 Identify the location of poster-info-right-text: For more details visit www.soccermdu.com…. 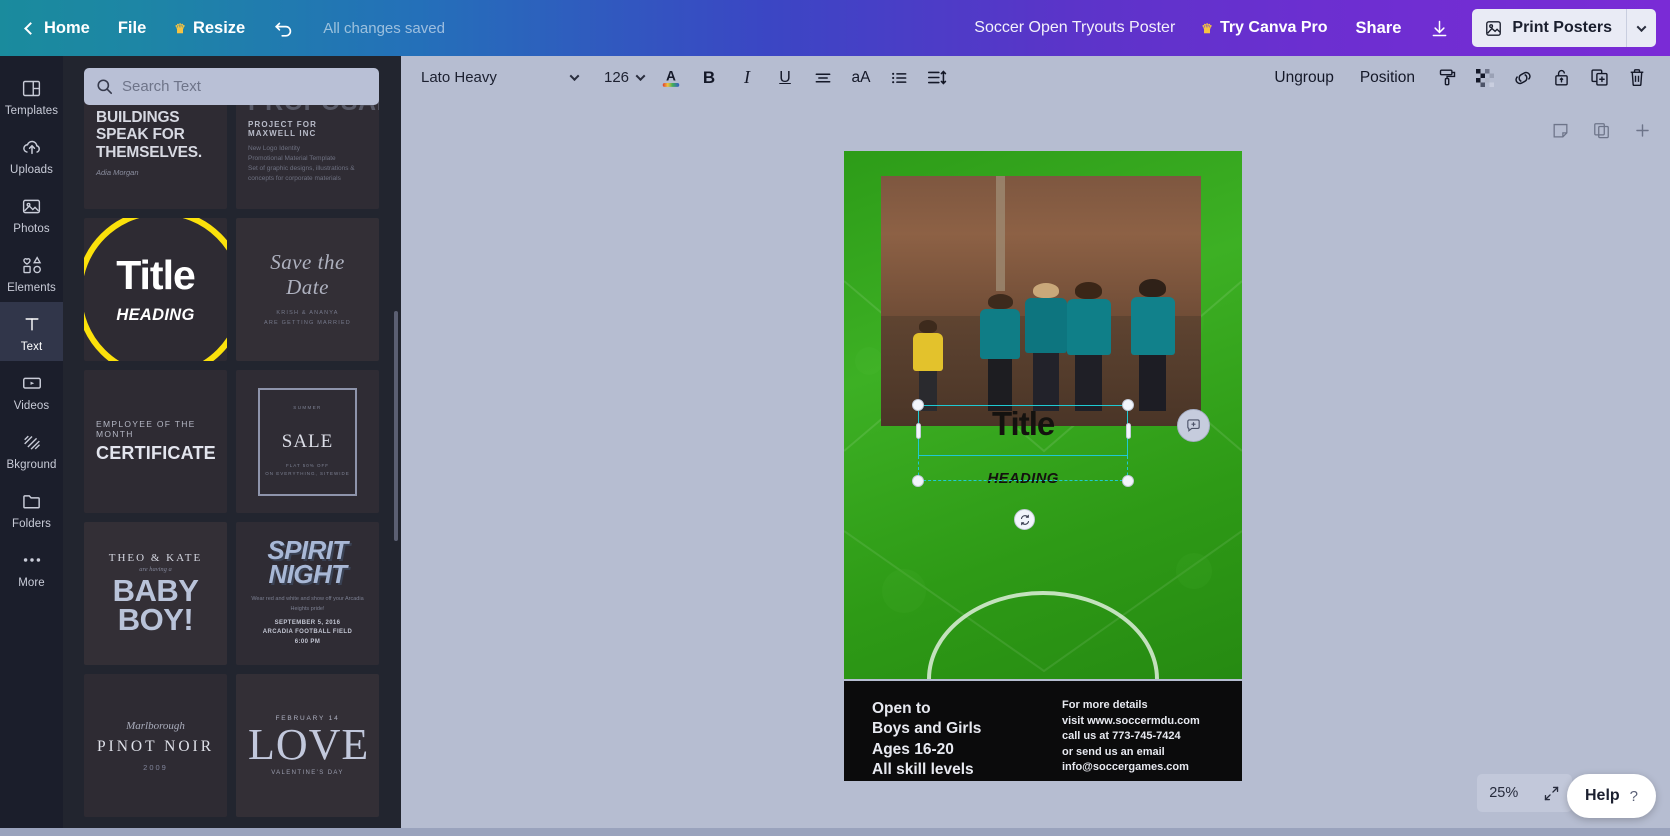
(1131, 736).